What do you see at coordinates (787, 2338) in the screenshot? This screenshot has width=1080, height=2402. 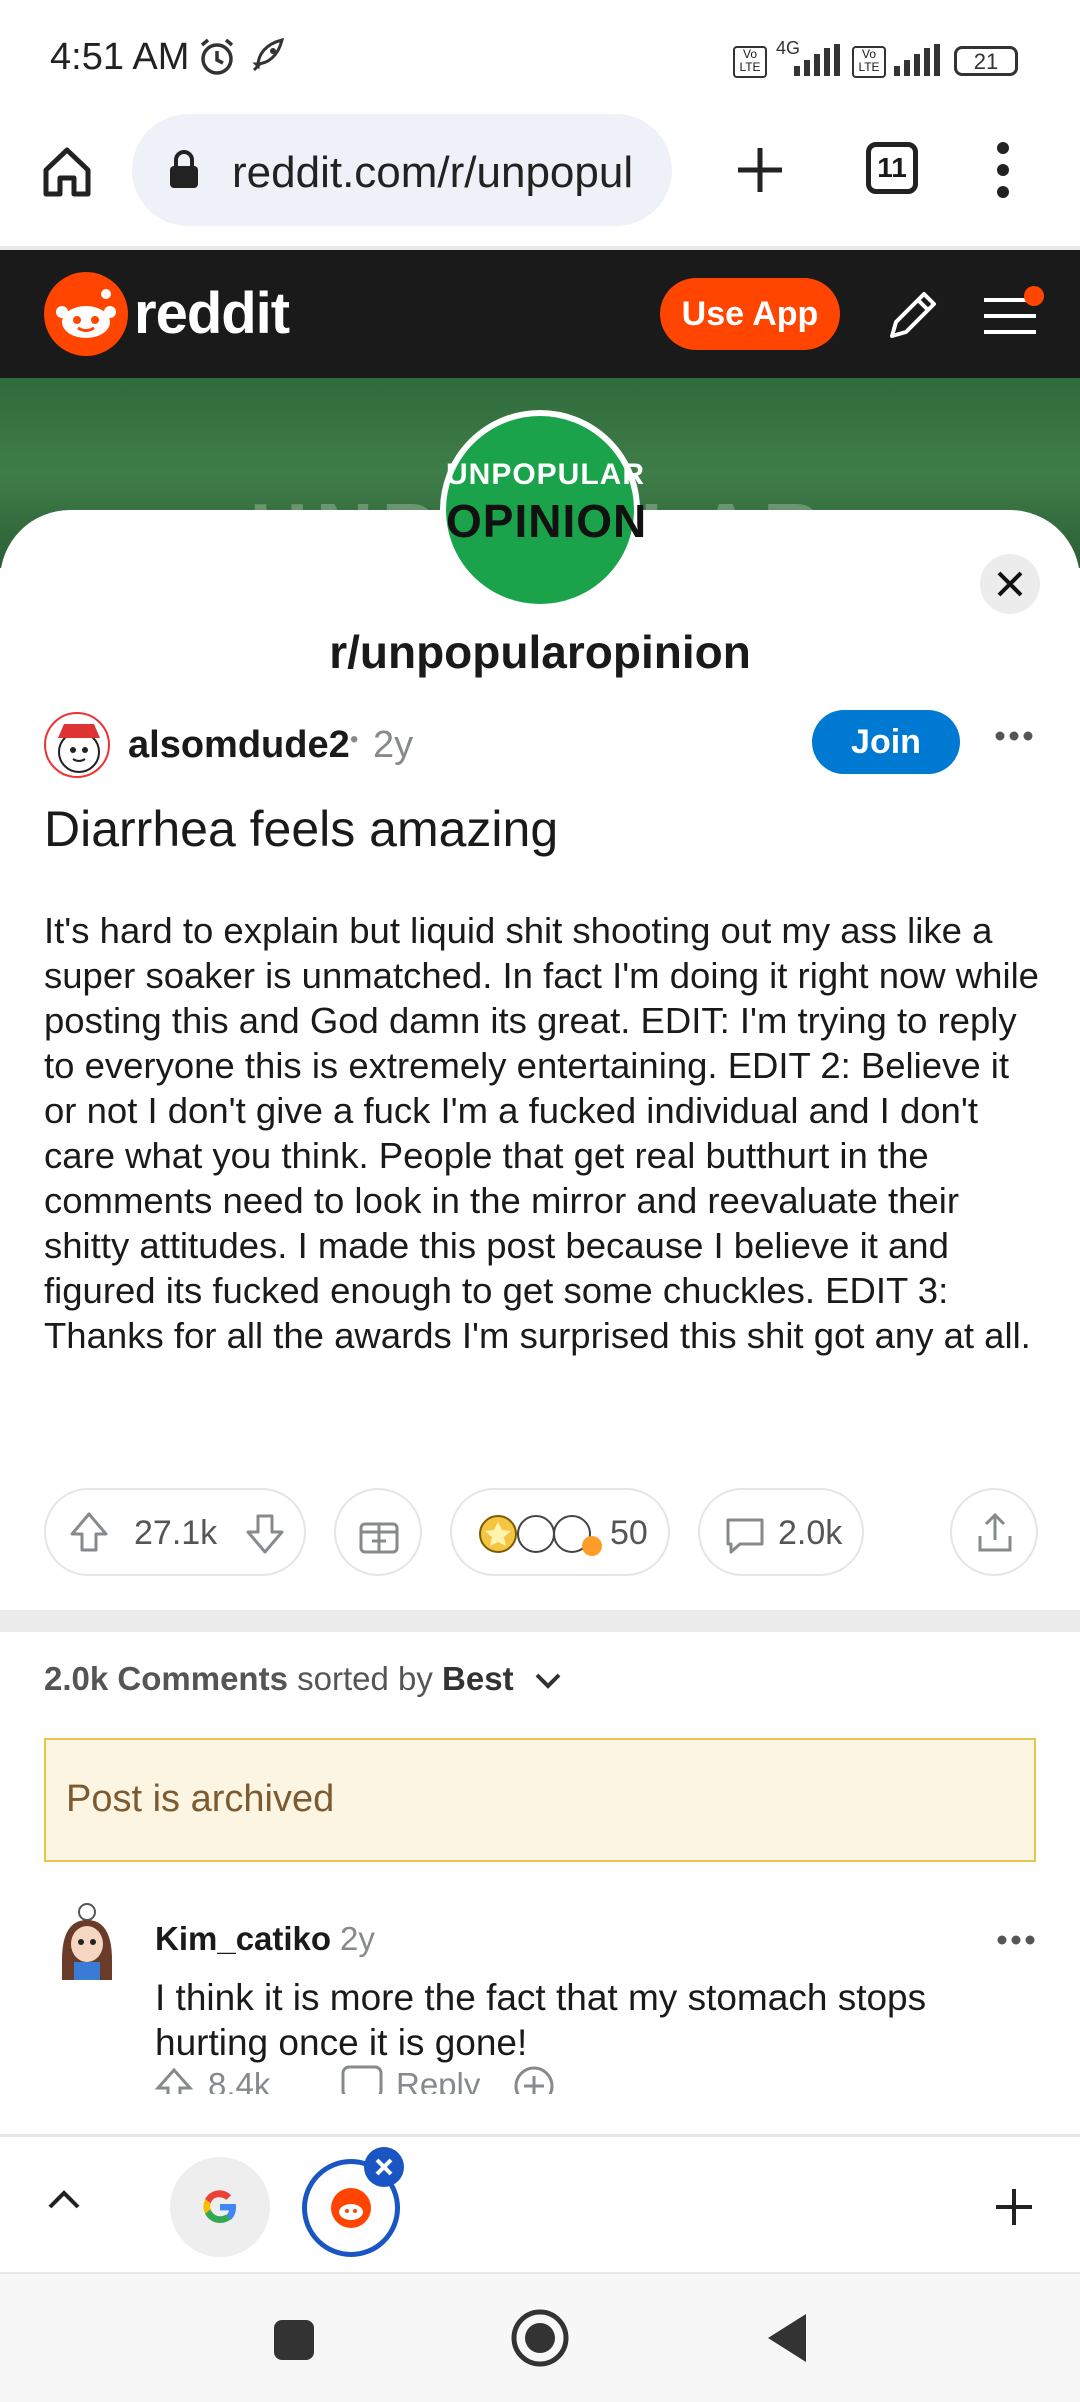 I see `back-icon` at bounding box center [787, 2338].